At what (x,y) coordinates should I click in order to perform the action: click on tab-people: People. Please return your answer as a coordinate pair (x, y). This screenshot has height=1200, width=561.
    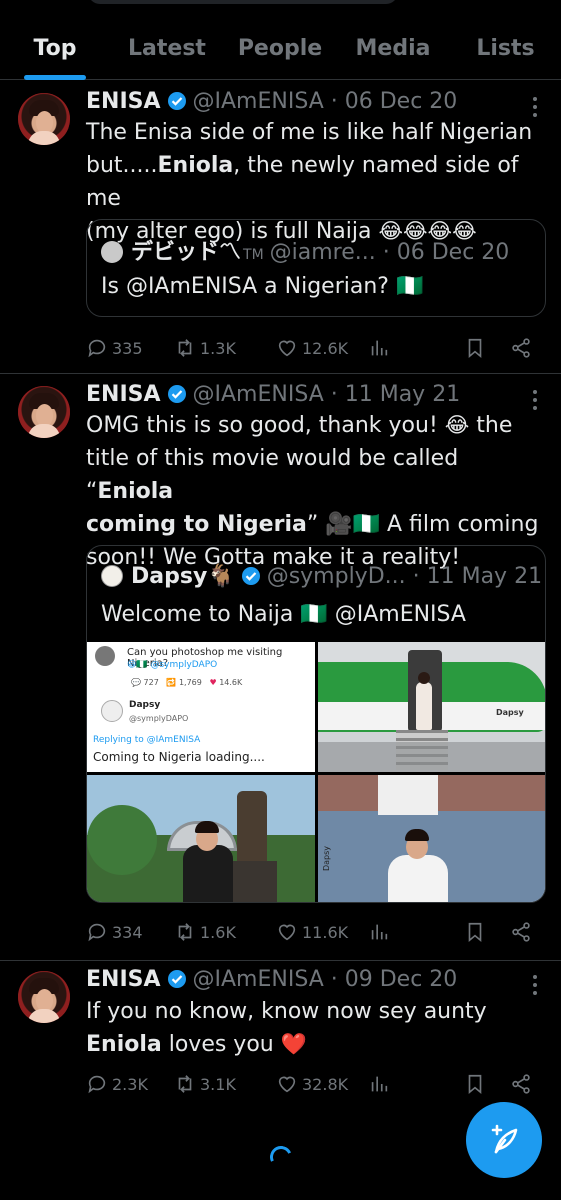
    Looking at the image, I should click on (280, 51).